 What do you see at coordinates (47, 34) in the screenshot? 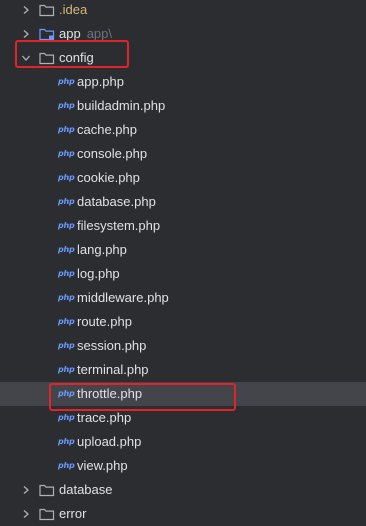
I see `module-folder-icon` at bounding box center [47, 34].